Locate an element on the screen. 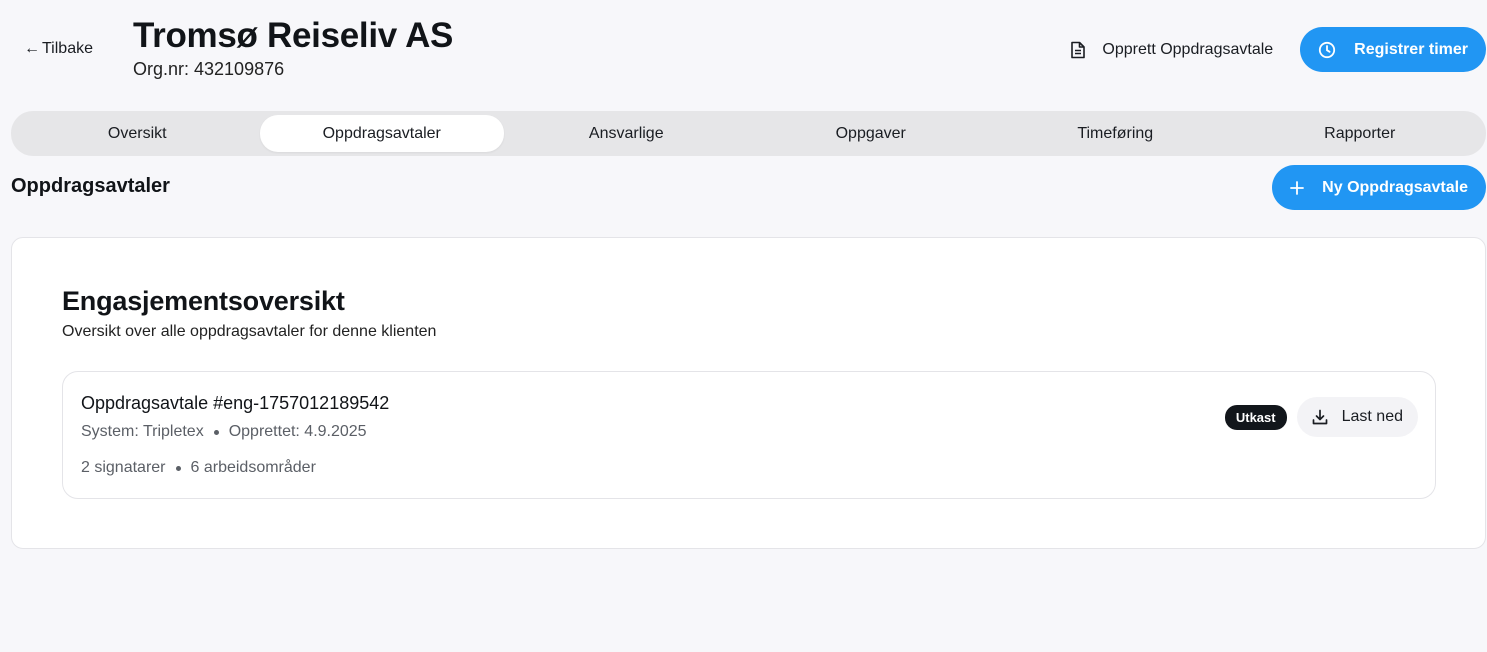 The height and width of the screenshot is (652, 1487). register-time-button: Registrer timer is located at coordinates (1393, 49).